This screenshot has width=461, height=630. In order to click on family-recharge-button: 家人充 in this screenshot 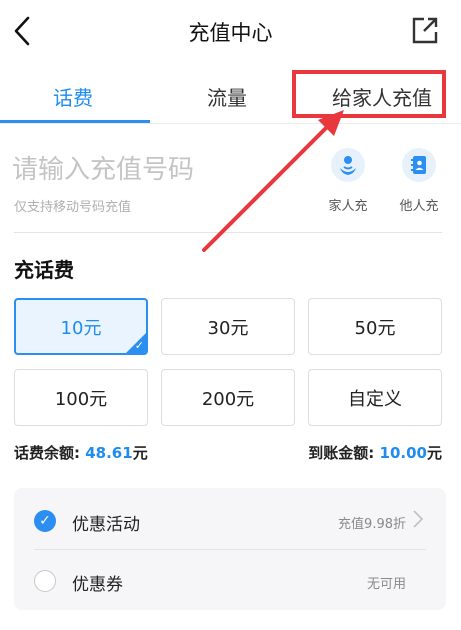, I will do `click(348, 183)`.